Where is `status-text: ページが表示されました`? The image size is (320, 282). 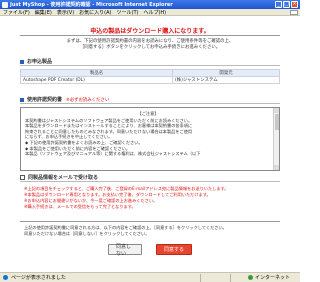 status-text: ページが表示されました is located at coordinates (38, 278).